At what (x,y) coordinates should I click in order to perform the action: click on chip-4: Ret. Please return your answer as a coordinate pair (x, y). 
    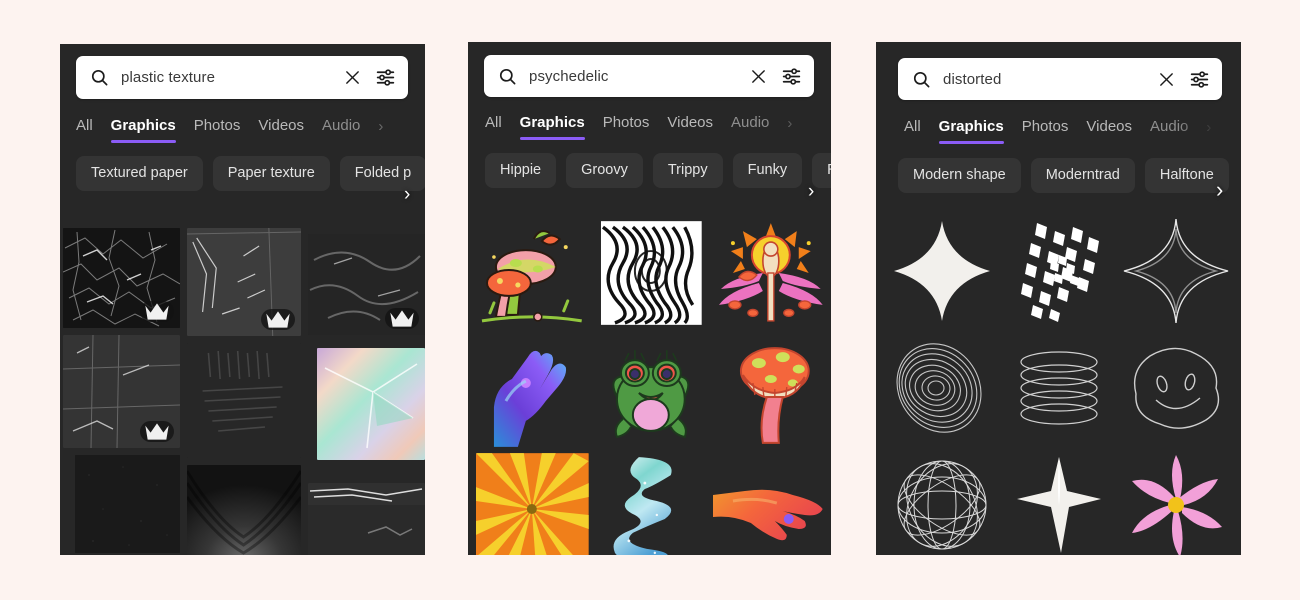
    Looking at the image, I should click on (821, 170).